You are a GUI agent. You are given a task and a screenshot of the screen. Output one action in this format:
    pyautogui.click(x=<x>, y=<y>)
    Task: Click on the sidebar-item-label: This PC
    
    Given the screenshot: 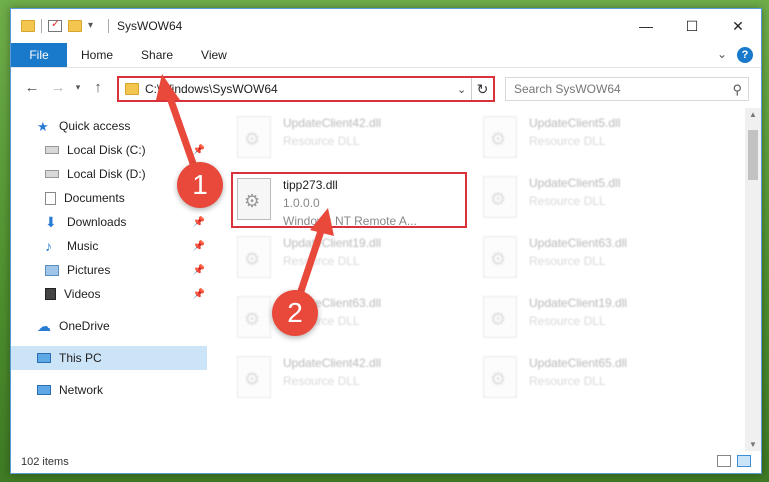 What is the action you would take?
    pyautogui.click(x=80, y=358)
    